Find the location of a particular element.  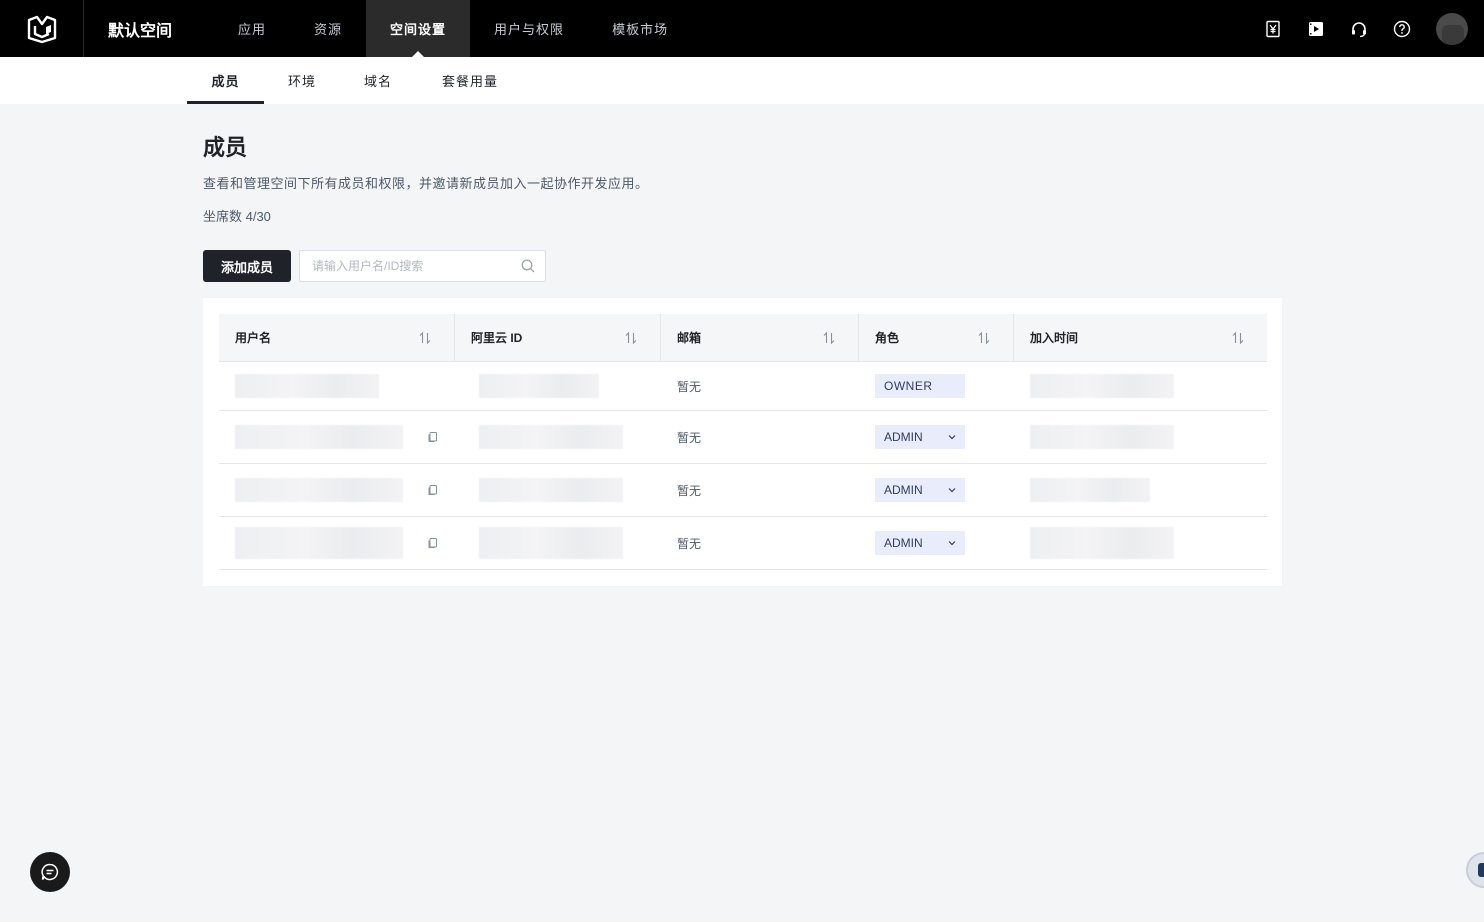

tab-members: 成员 is located at coordinates (225, 80).